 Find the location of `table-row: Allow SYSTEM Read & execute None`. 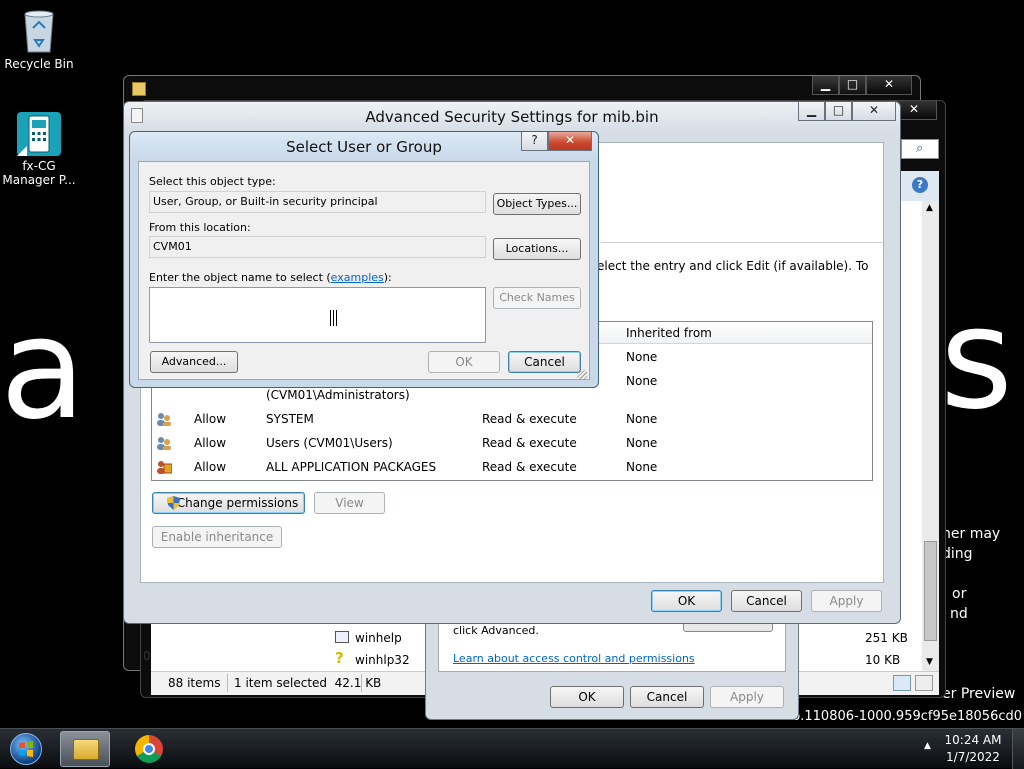

table-row: Allow SYSTEM Read & execute None is located at coordinates (512, 420).